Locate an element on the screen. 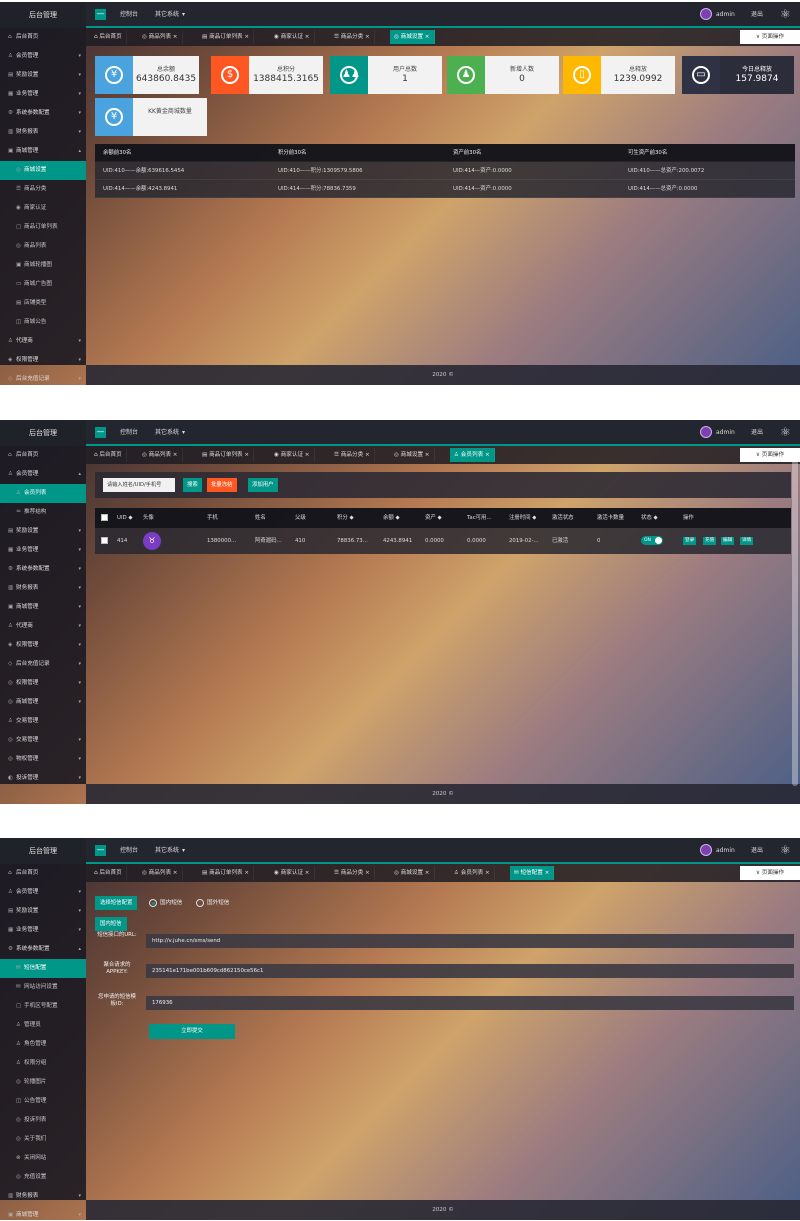  column-header: UID ◆ is located at coordinates (125, 518).